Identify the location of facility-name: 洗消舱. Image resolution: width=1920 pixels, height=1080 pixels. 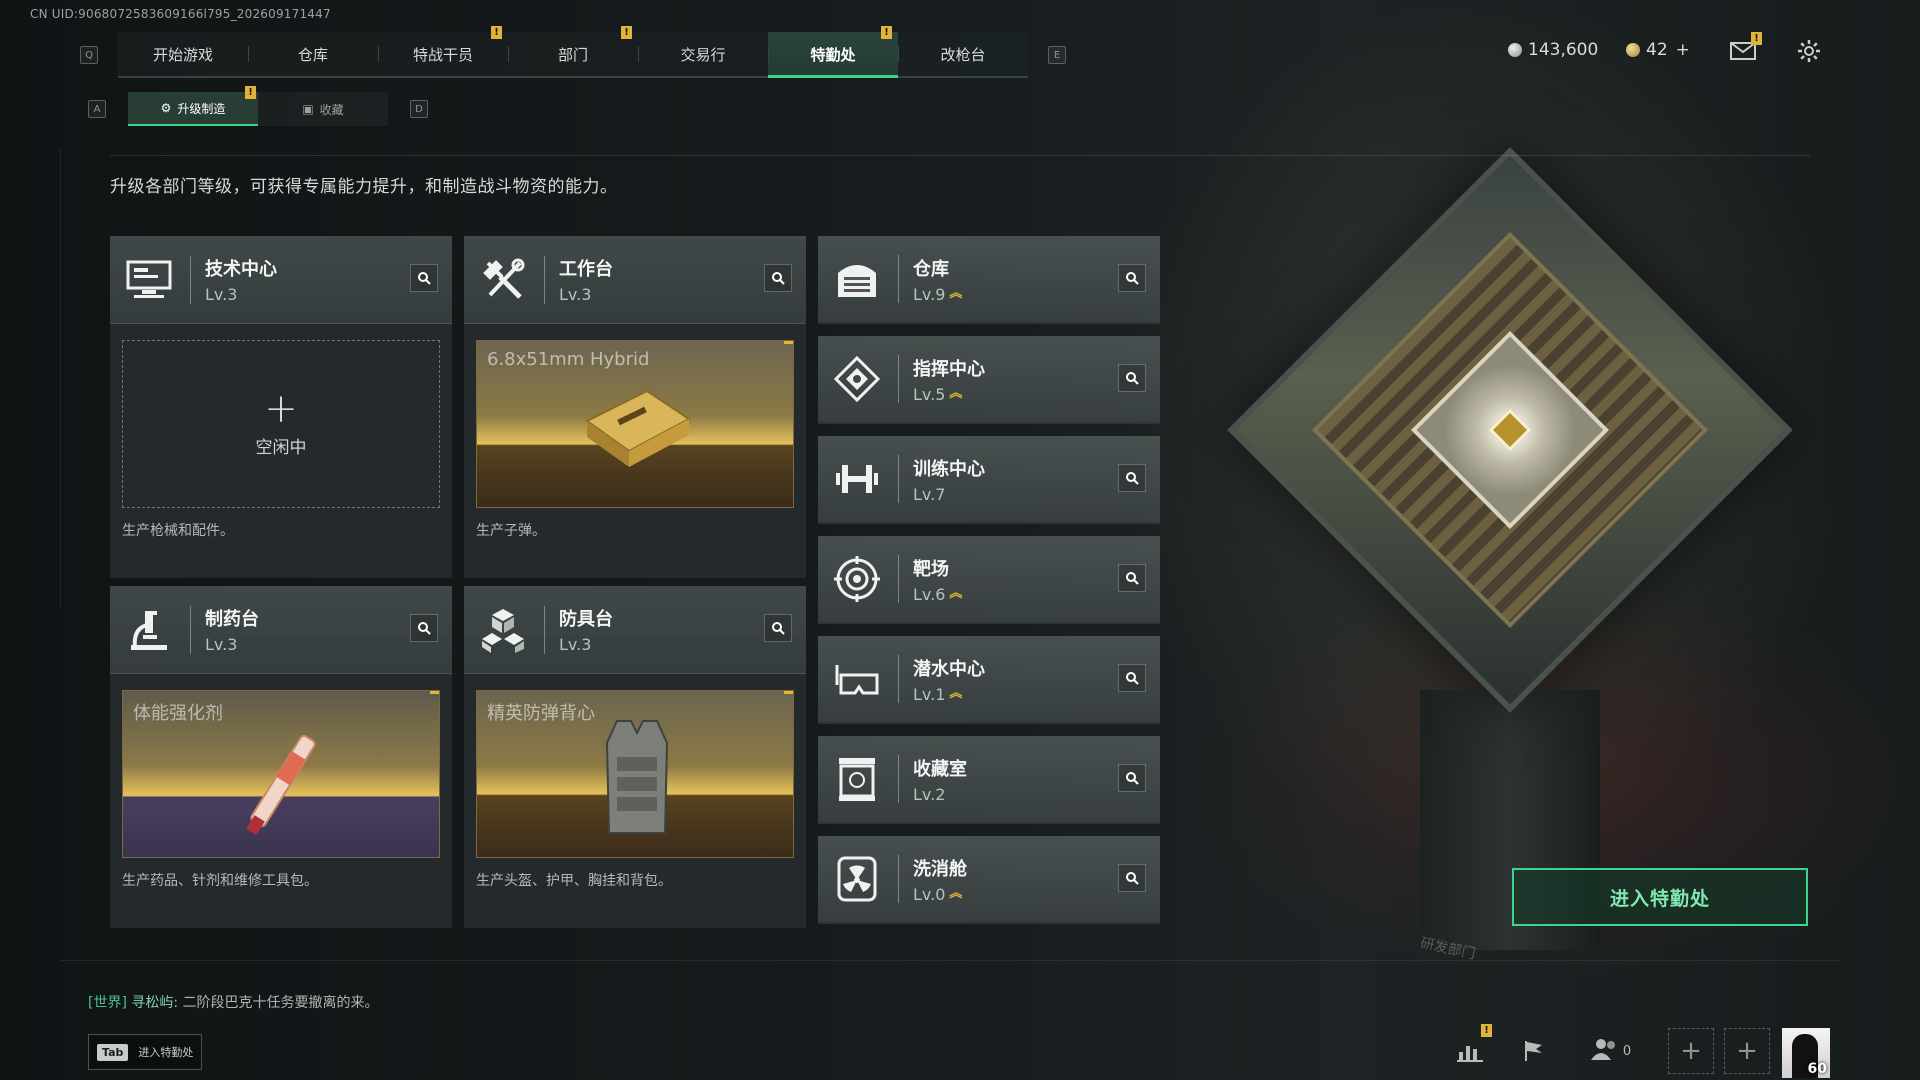
(940, 869).